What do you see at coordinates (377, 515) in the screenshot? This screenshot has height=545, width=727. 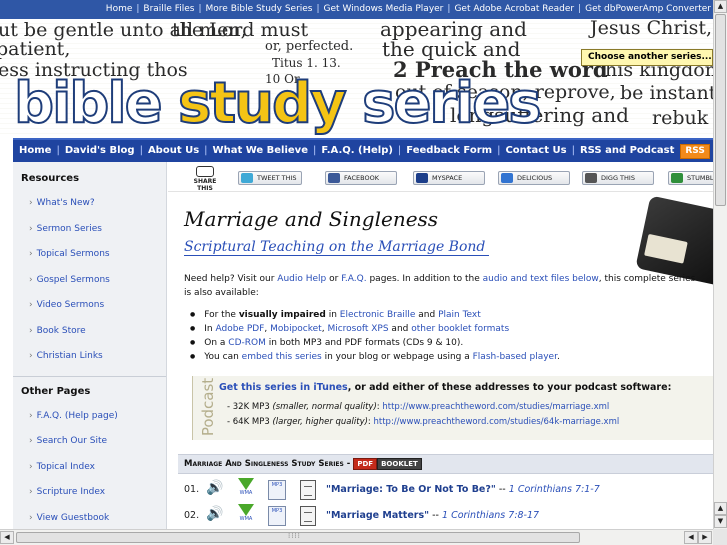 I see `sermon-title-link: "Marriage Matters"` at bounding box center [377, 515].